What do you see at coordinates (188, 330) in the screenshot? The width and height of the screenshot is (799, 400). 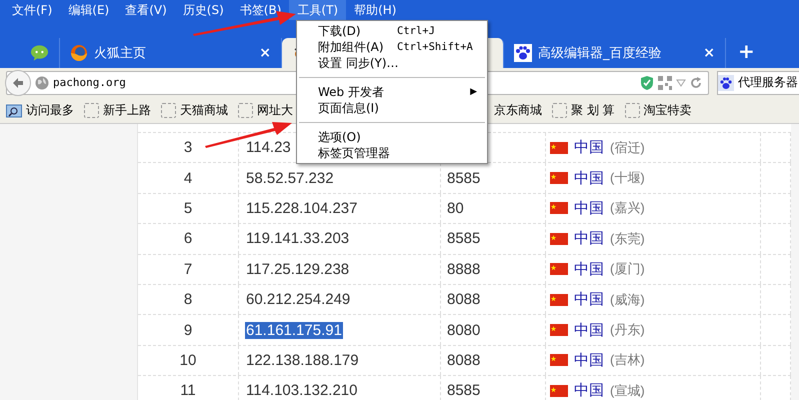 I see `row-number: 9` at bounding box center [188, 330].